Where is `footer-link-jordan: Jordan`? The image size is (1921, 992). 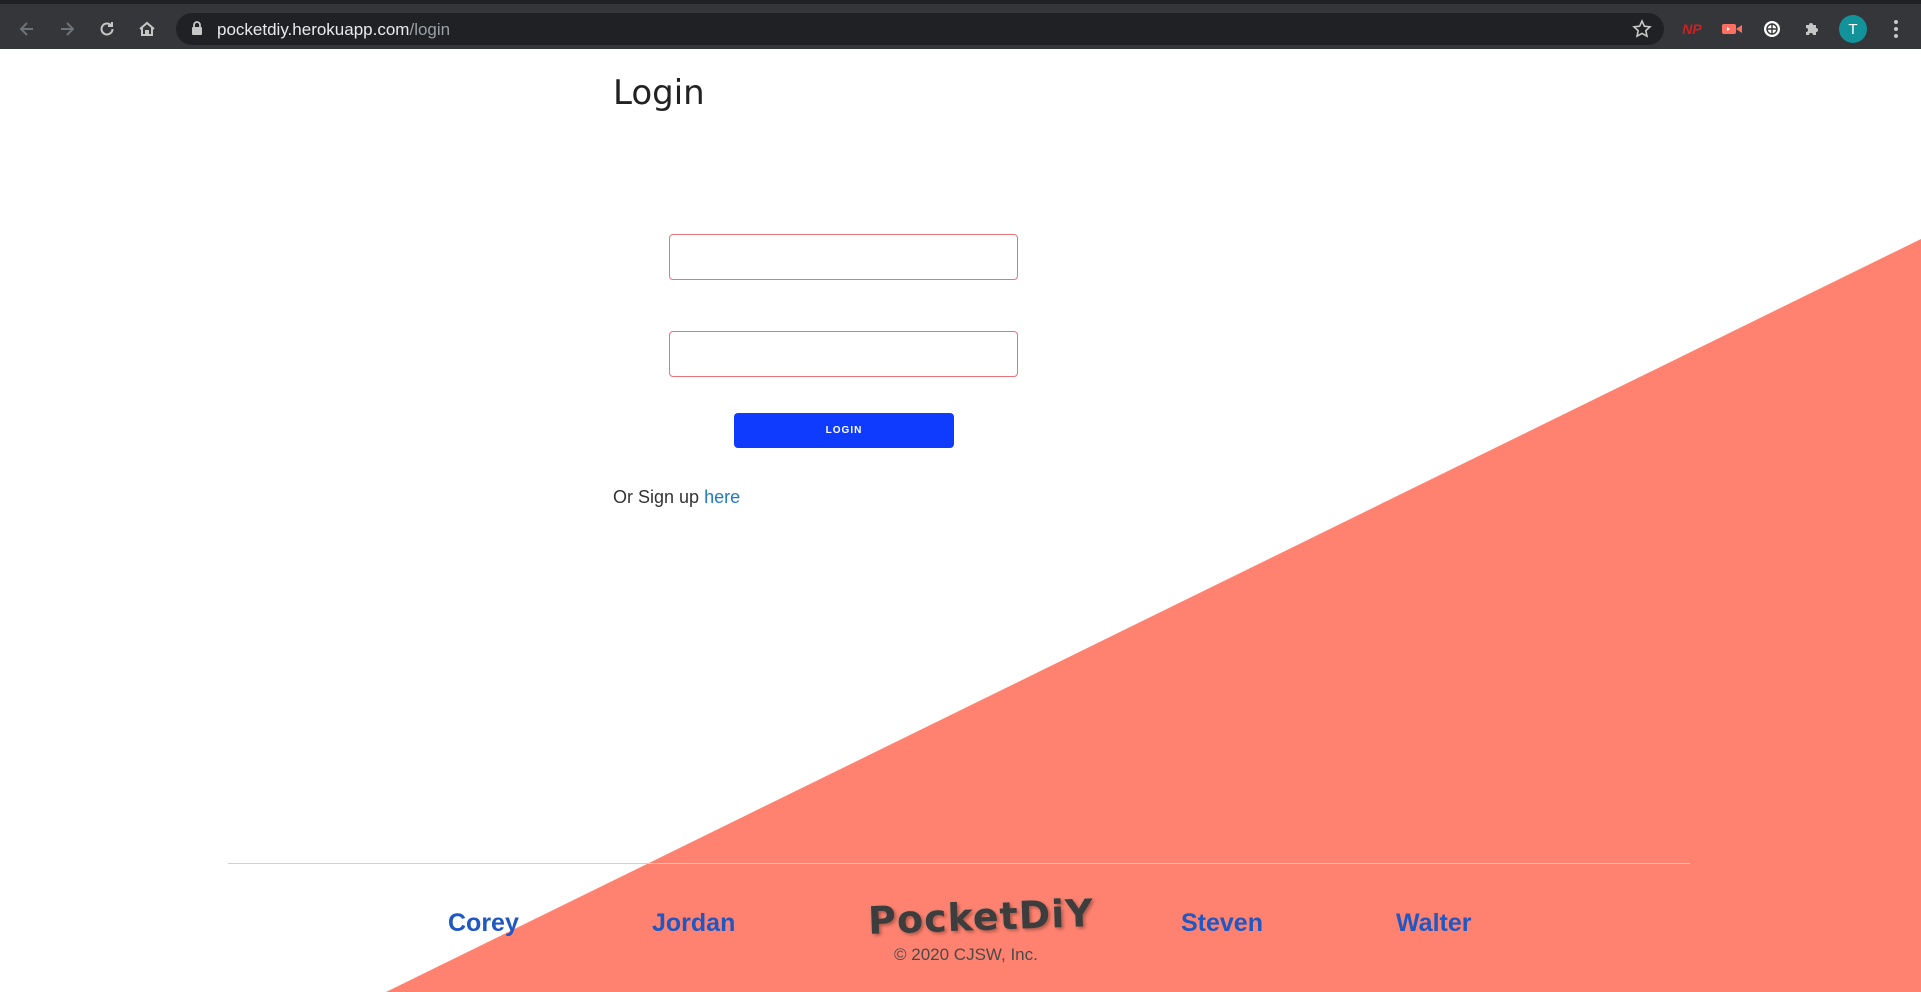
footer-link-jordan: Jordan is located at coordinates (693, 923).